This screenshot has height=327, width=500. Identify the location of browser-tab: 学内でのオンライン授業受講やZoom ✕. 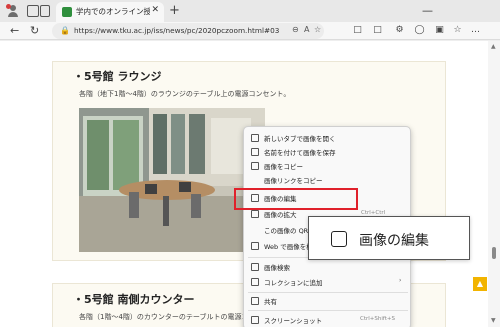
(110, 12).